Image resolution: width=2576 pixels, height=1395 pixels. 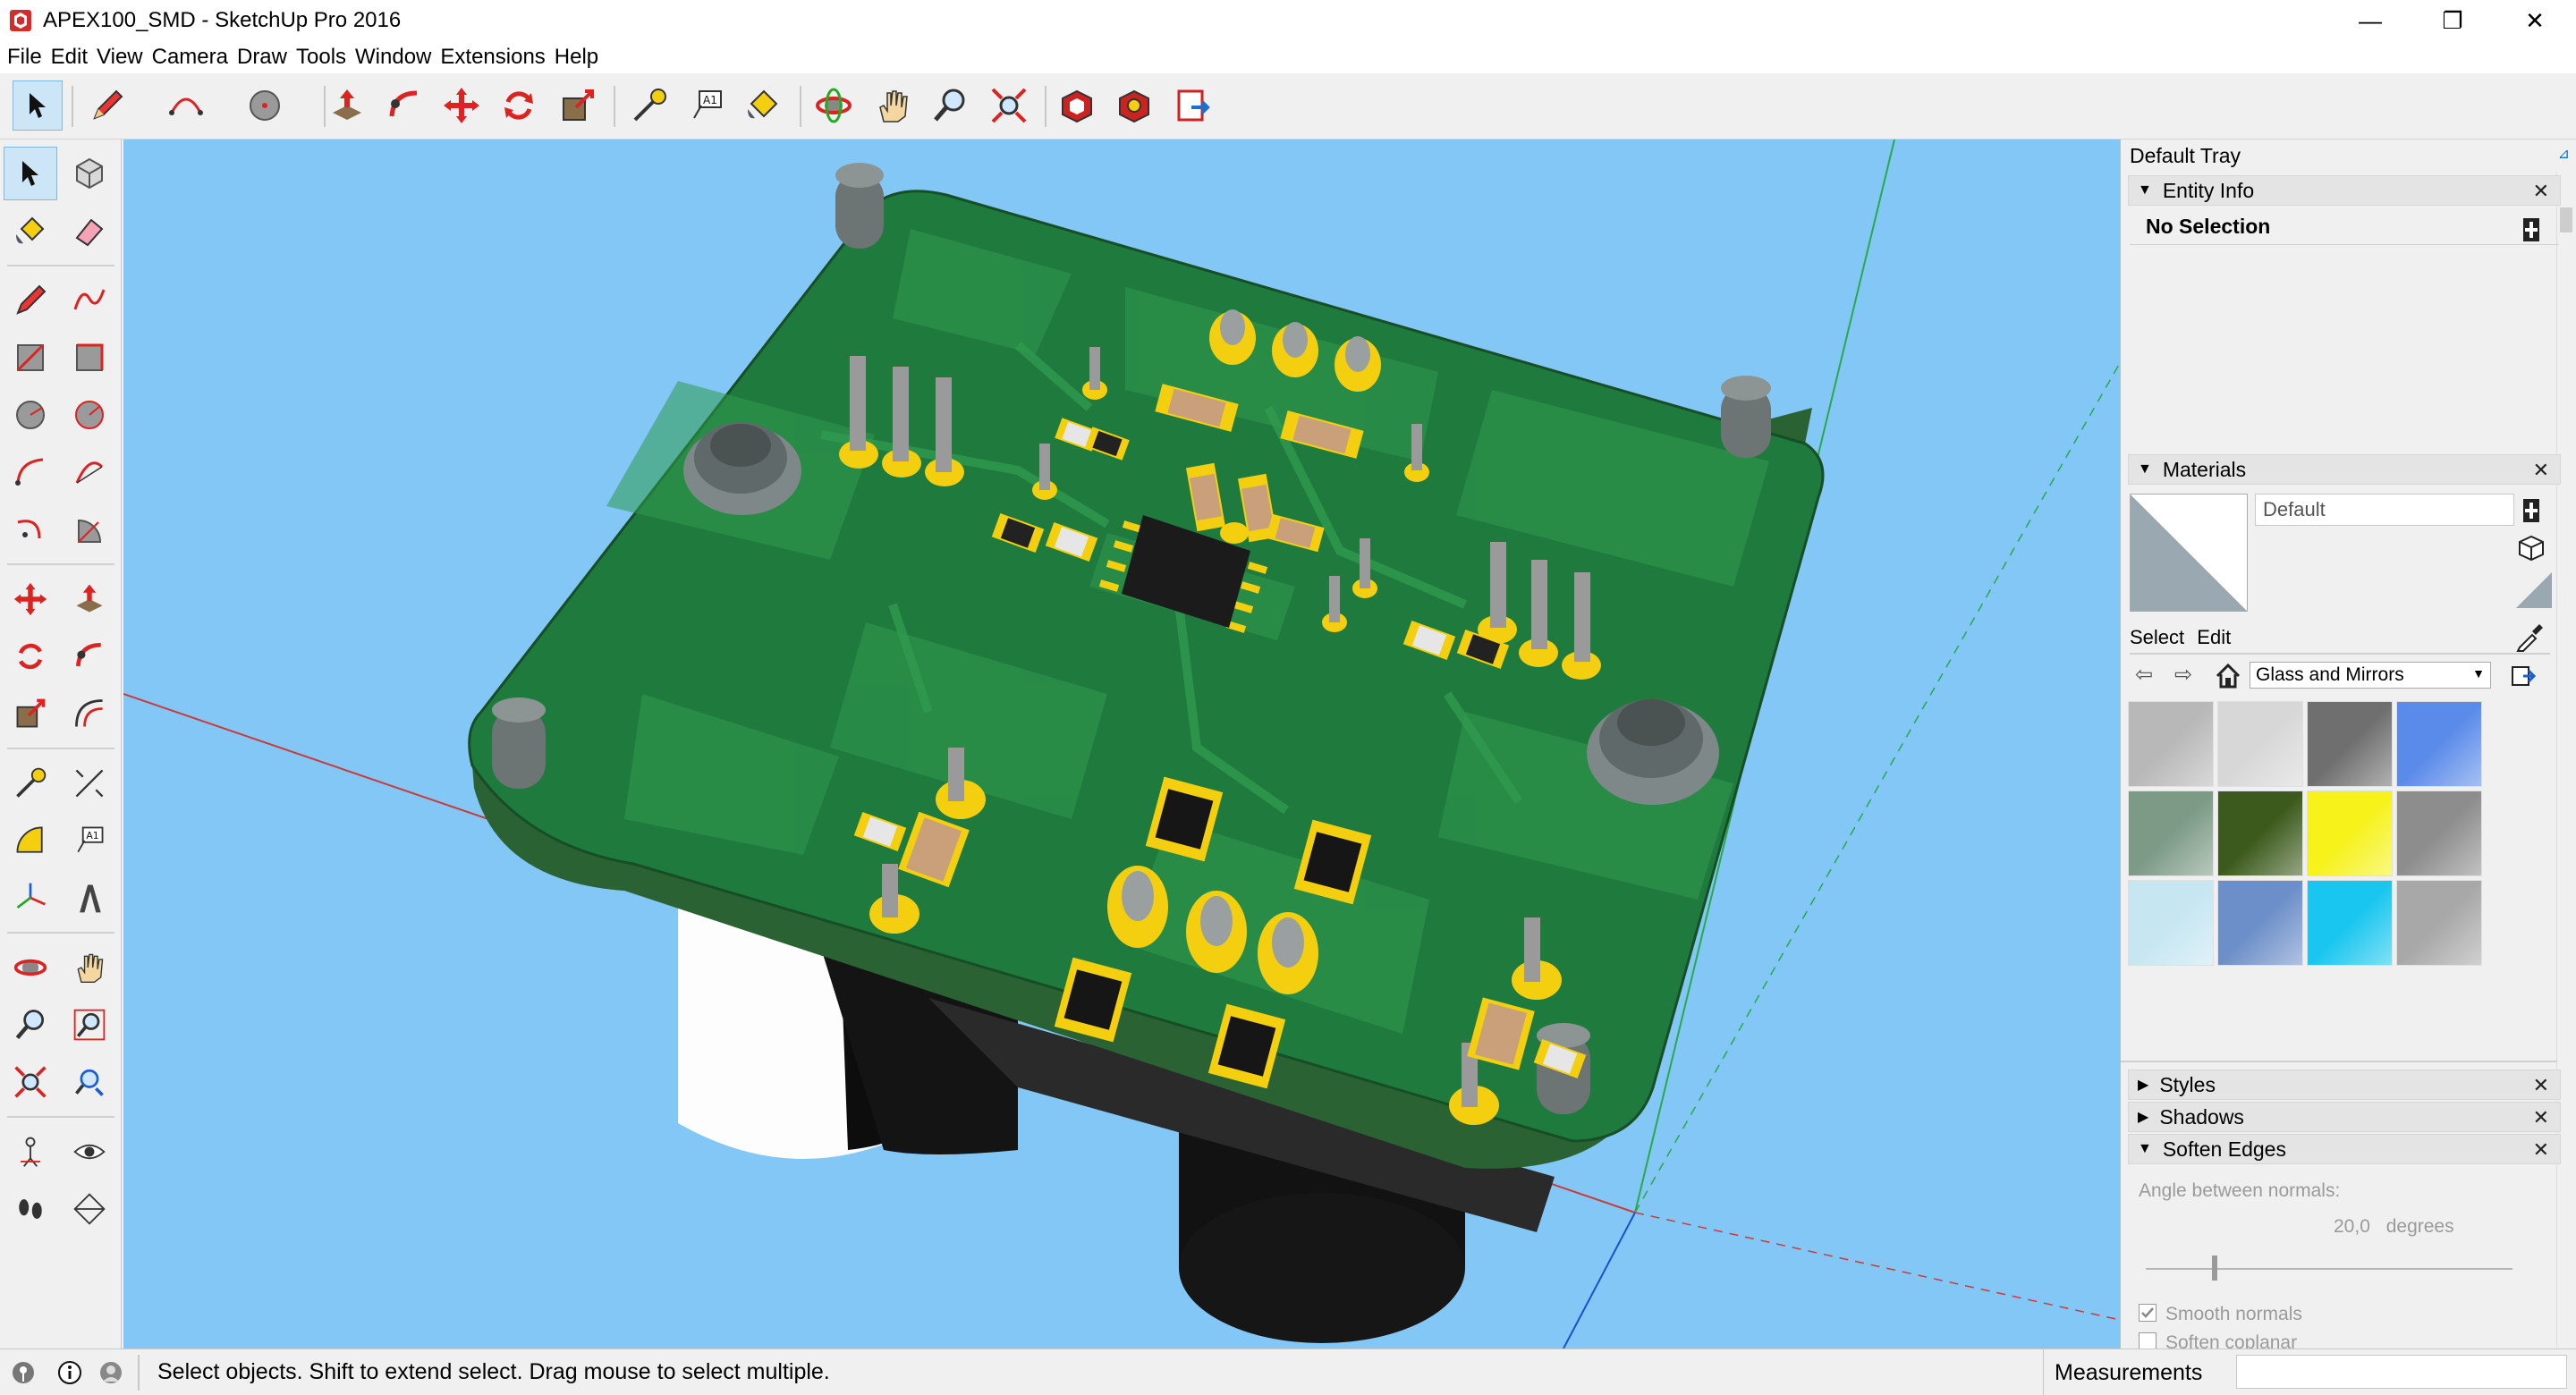 I want to click on smooth-normals-checkbox, so click(x=2148, y=1313).